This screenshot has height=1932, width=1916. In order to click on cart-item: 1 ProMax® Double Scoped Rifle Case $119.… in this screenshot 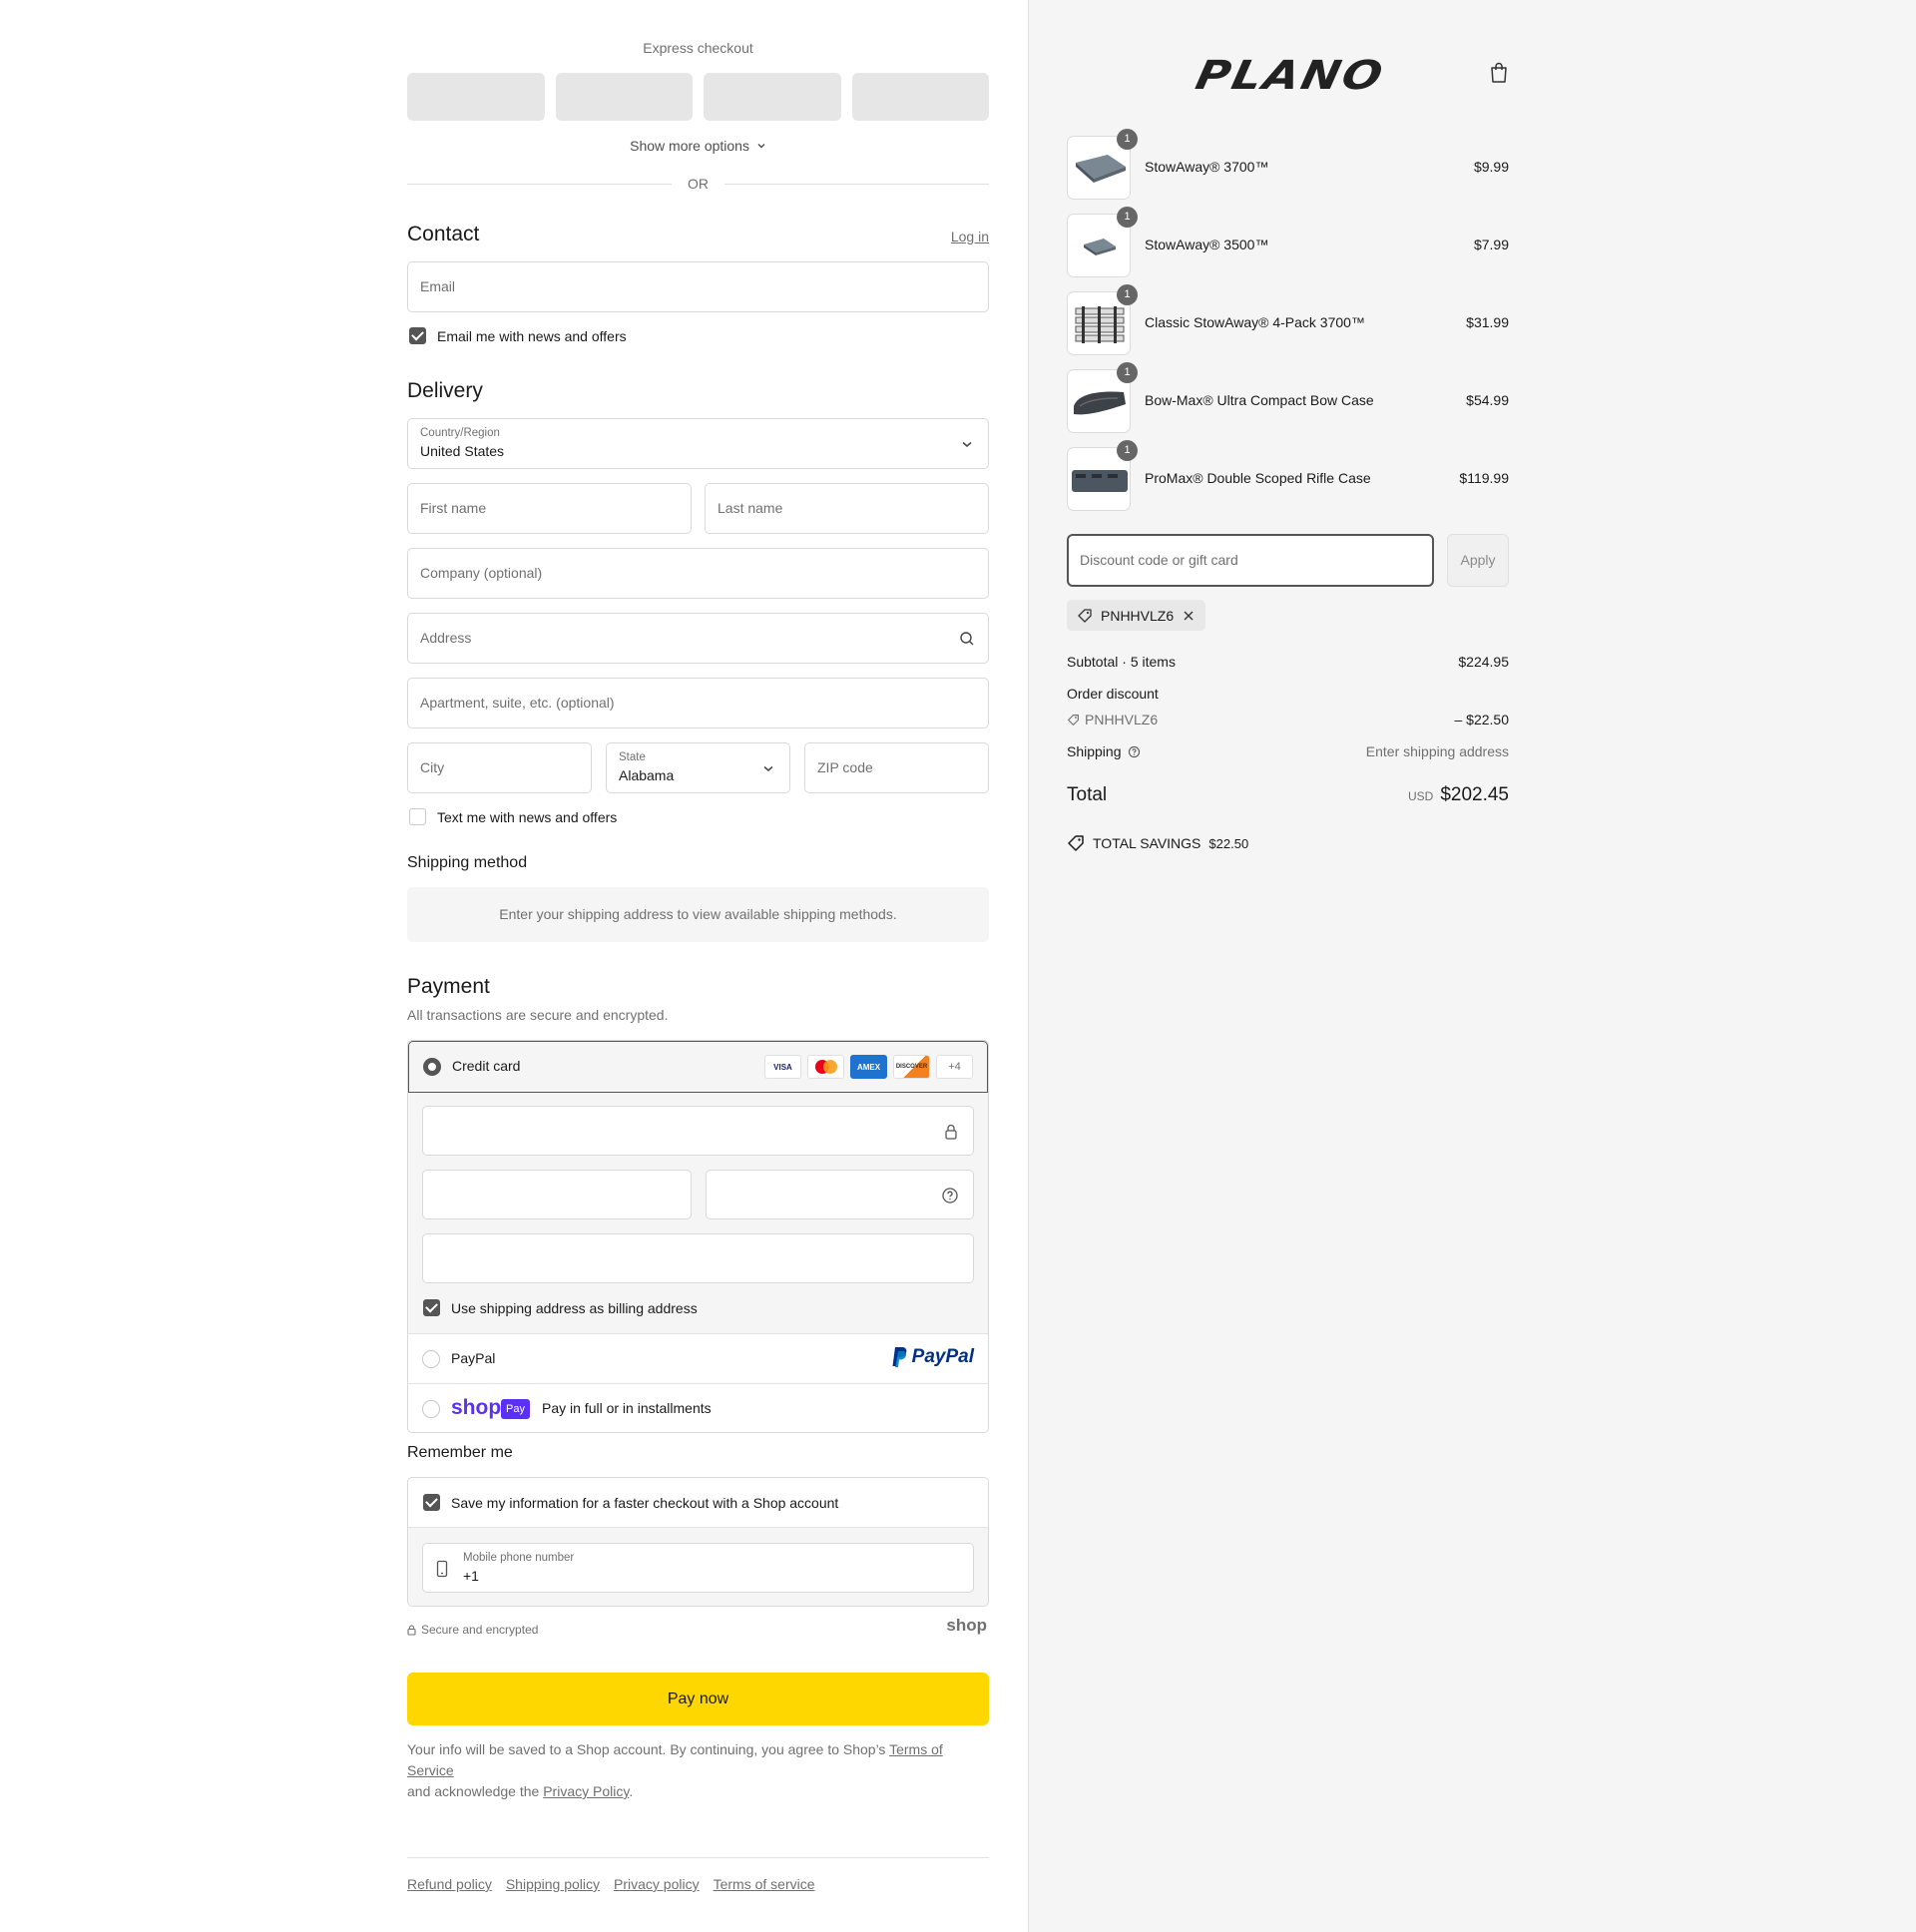, I will do `click(1288, 475)`.